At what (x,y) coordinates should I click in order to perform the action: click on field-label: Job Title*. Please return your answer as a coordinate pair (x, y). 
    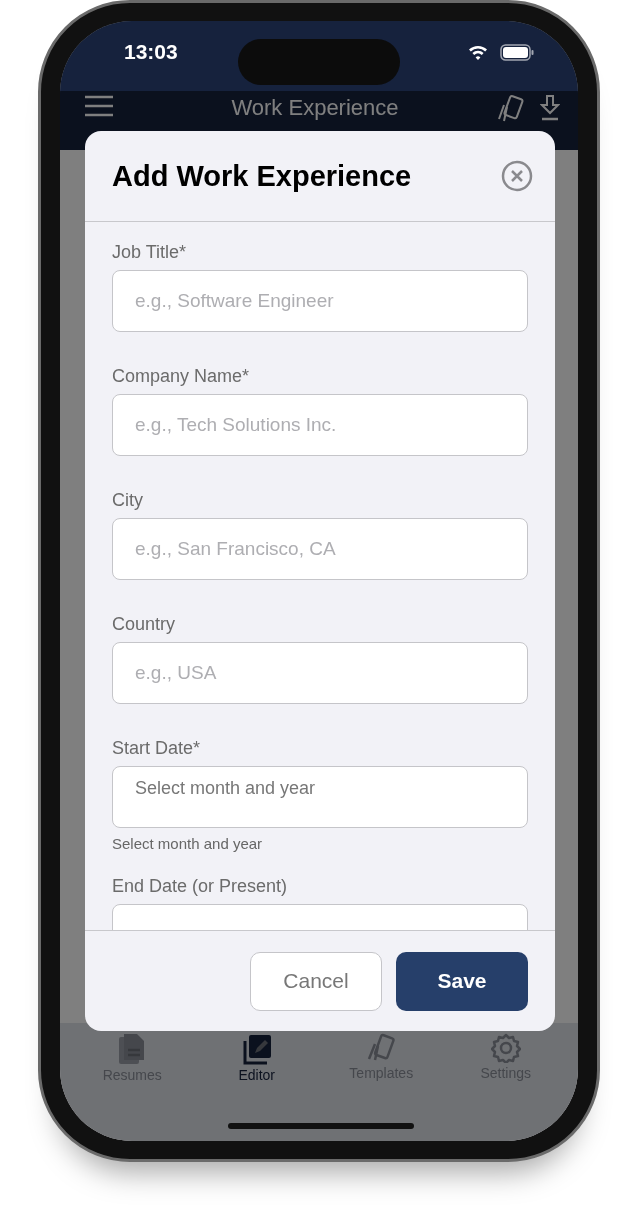
    Looking at the image, I should click on (150, 252).